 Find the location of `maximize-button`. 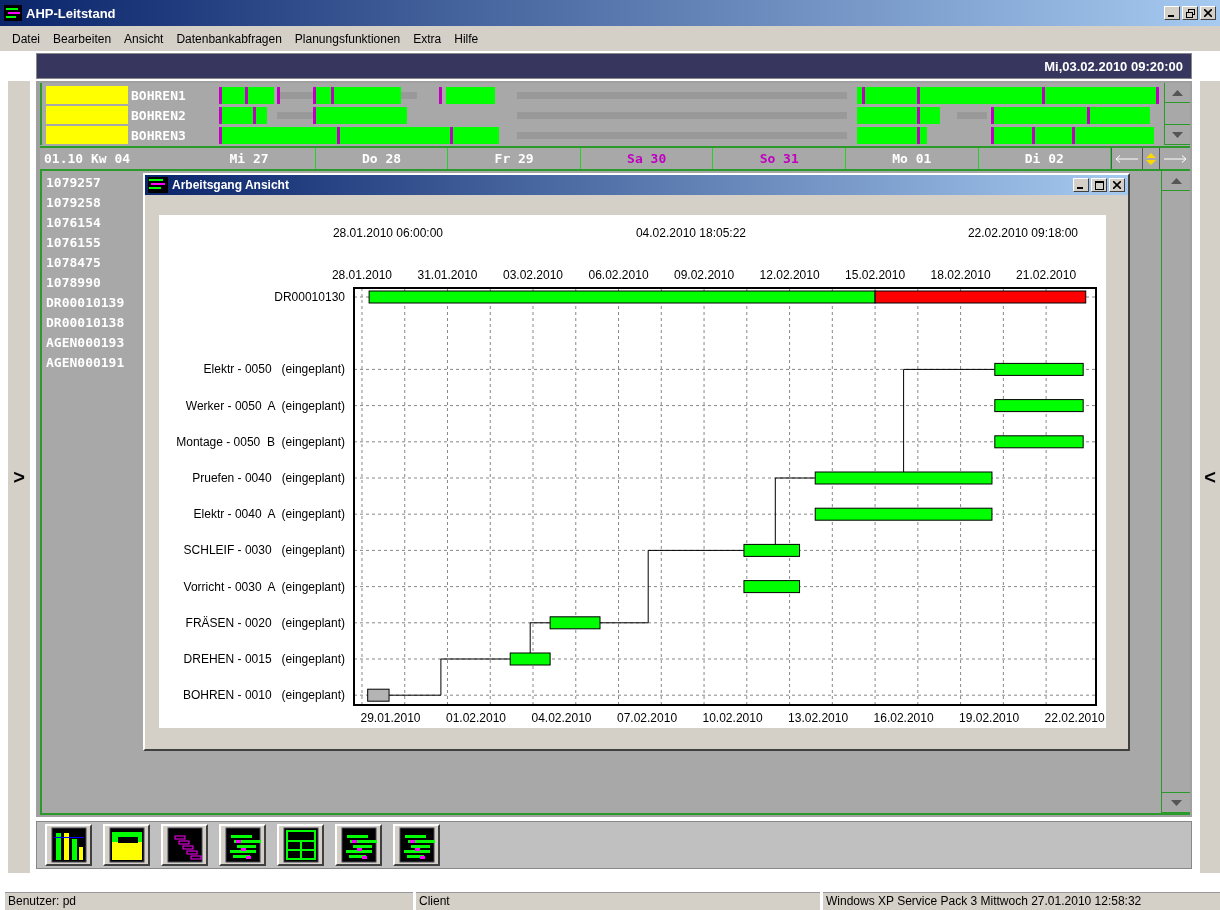

maximize-button is located at coordinates (1099, 185).